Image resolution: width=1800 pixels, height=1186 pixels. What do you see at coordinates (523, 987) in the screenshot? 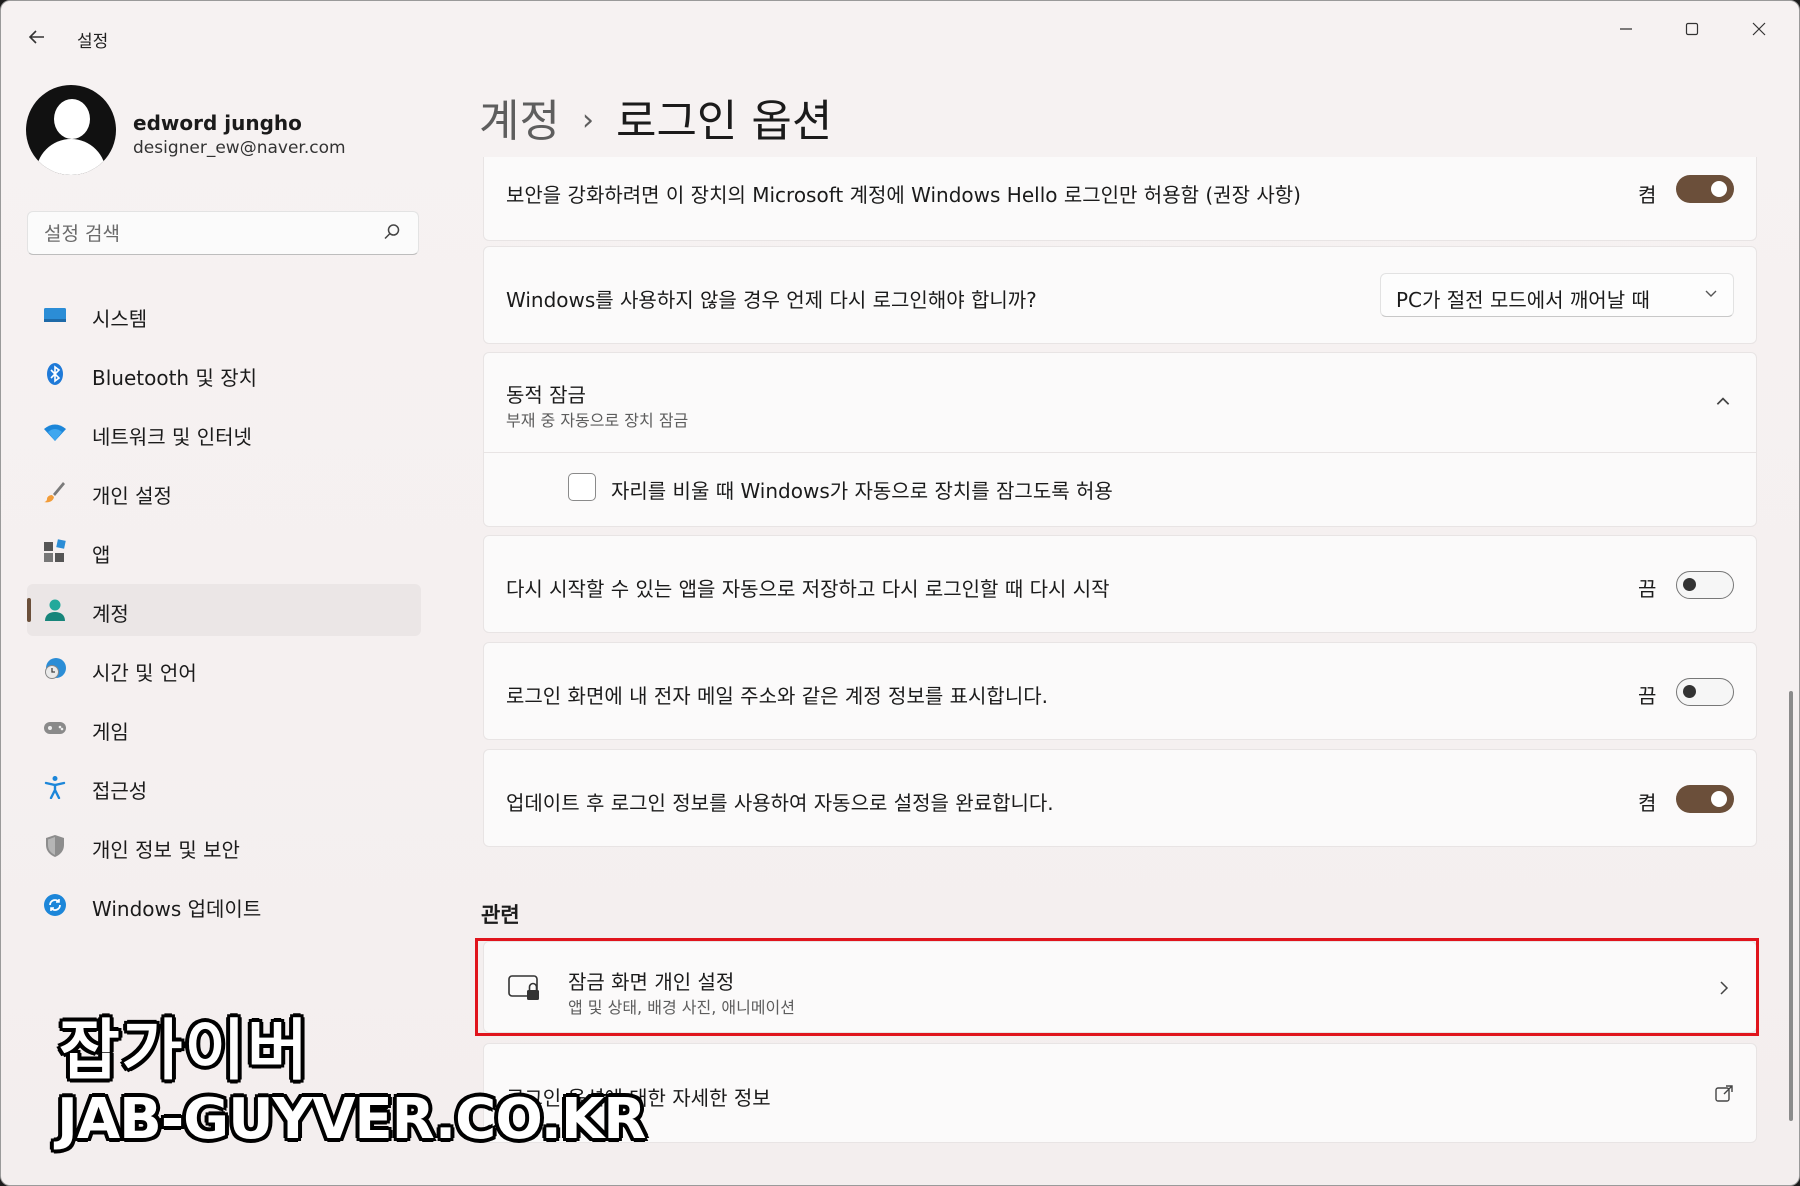
I see `lock-screen-icon` at bounding box center [523, 987].